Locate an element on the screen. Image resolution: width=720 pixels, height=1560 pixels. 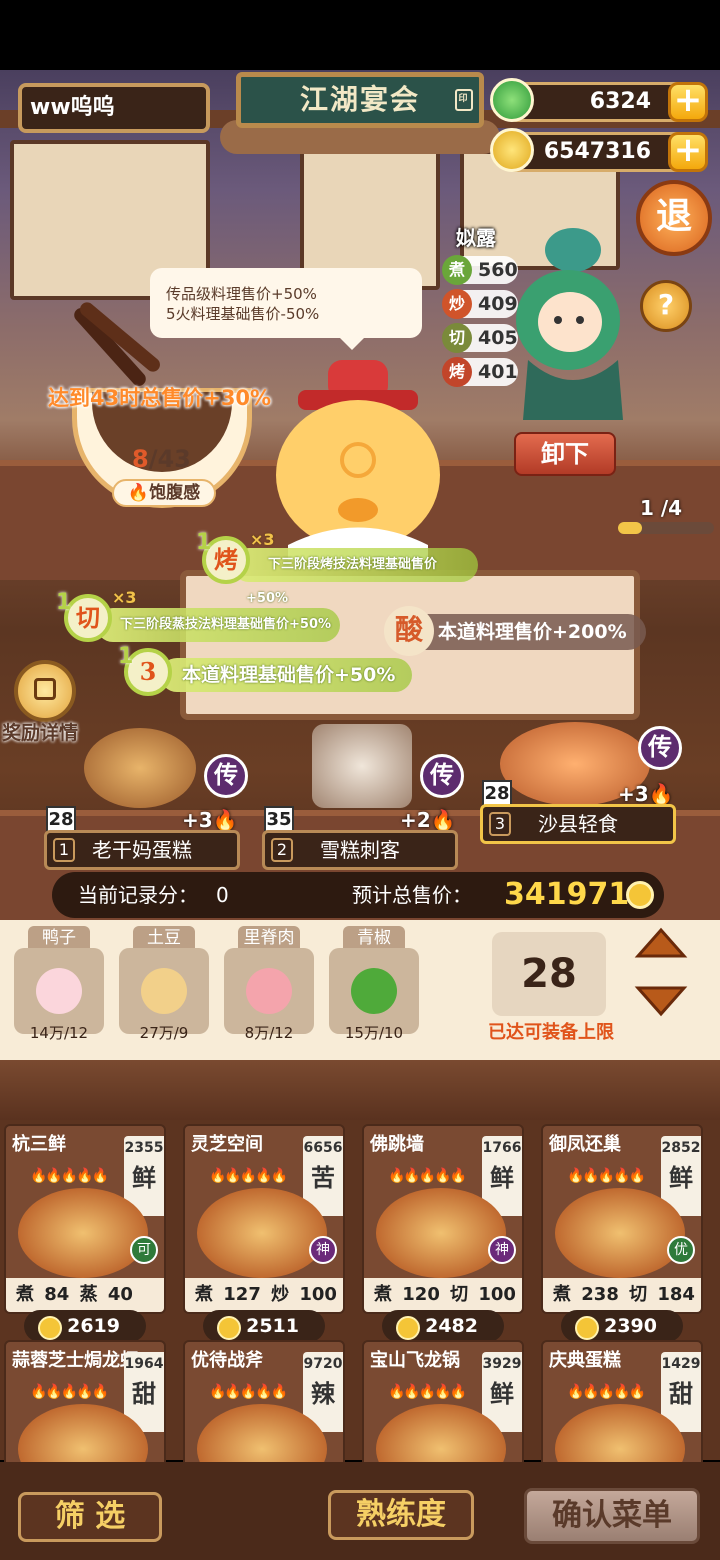
recipe-sale-price: 2619 is located at coordinates (85, 1326).